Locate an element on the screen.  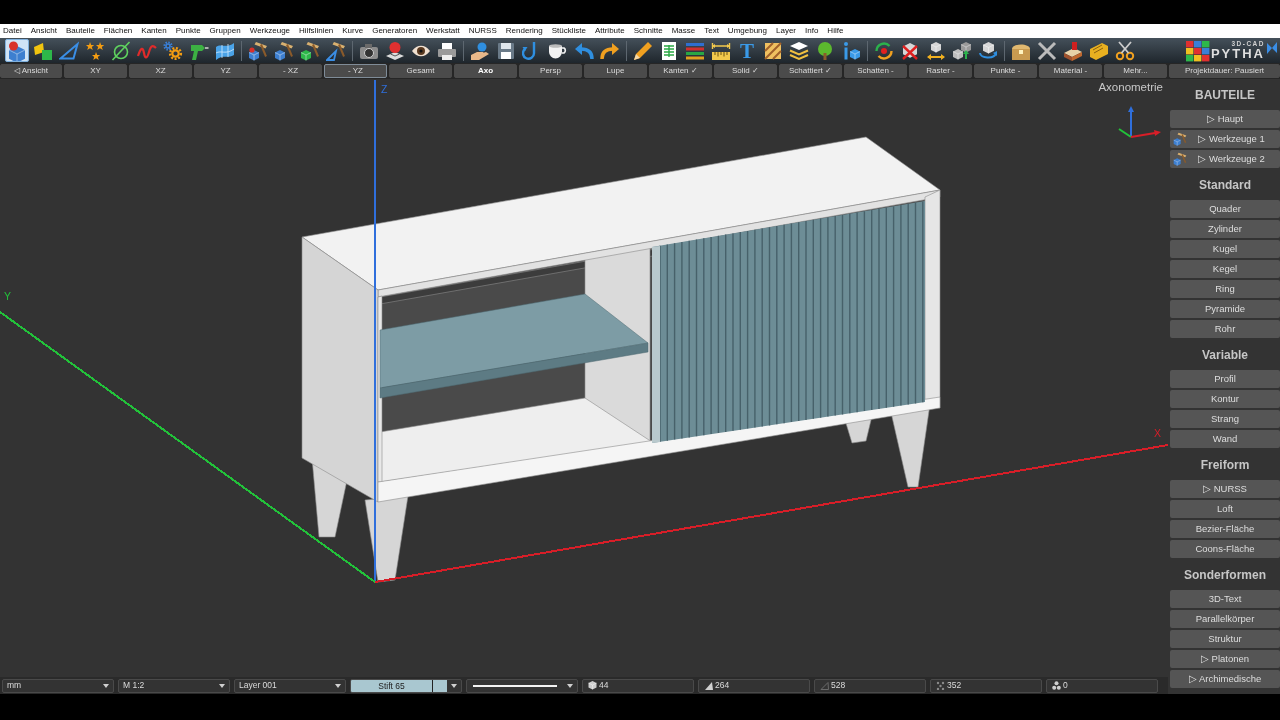
menu-item: Masse is located at coordinates (683, 31).